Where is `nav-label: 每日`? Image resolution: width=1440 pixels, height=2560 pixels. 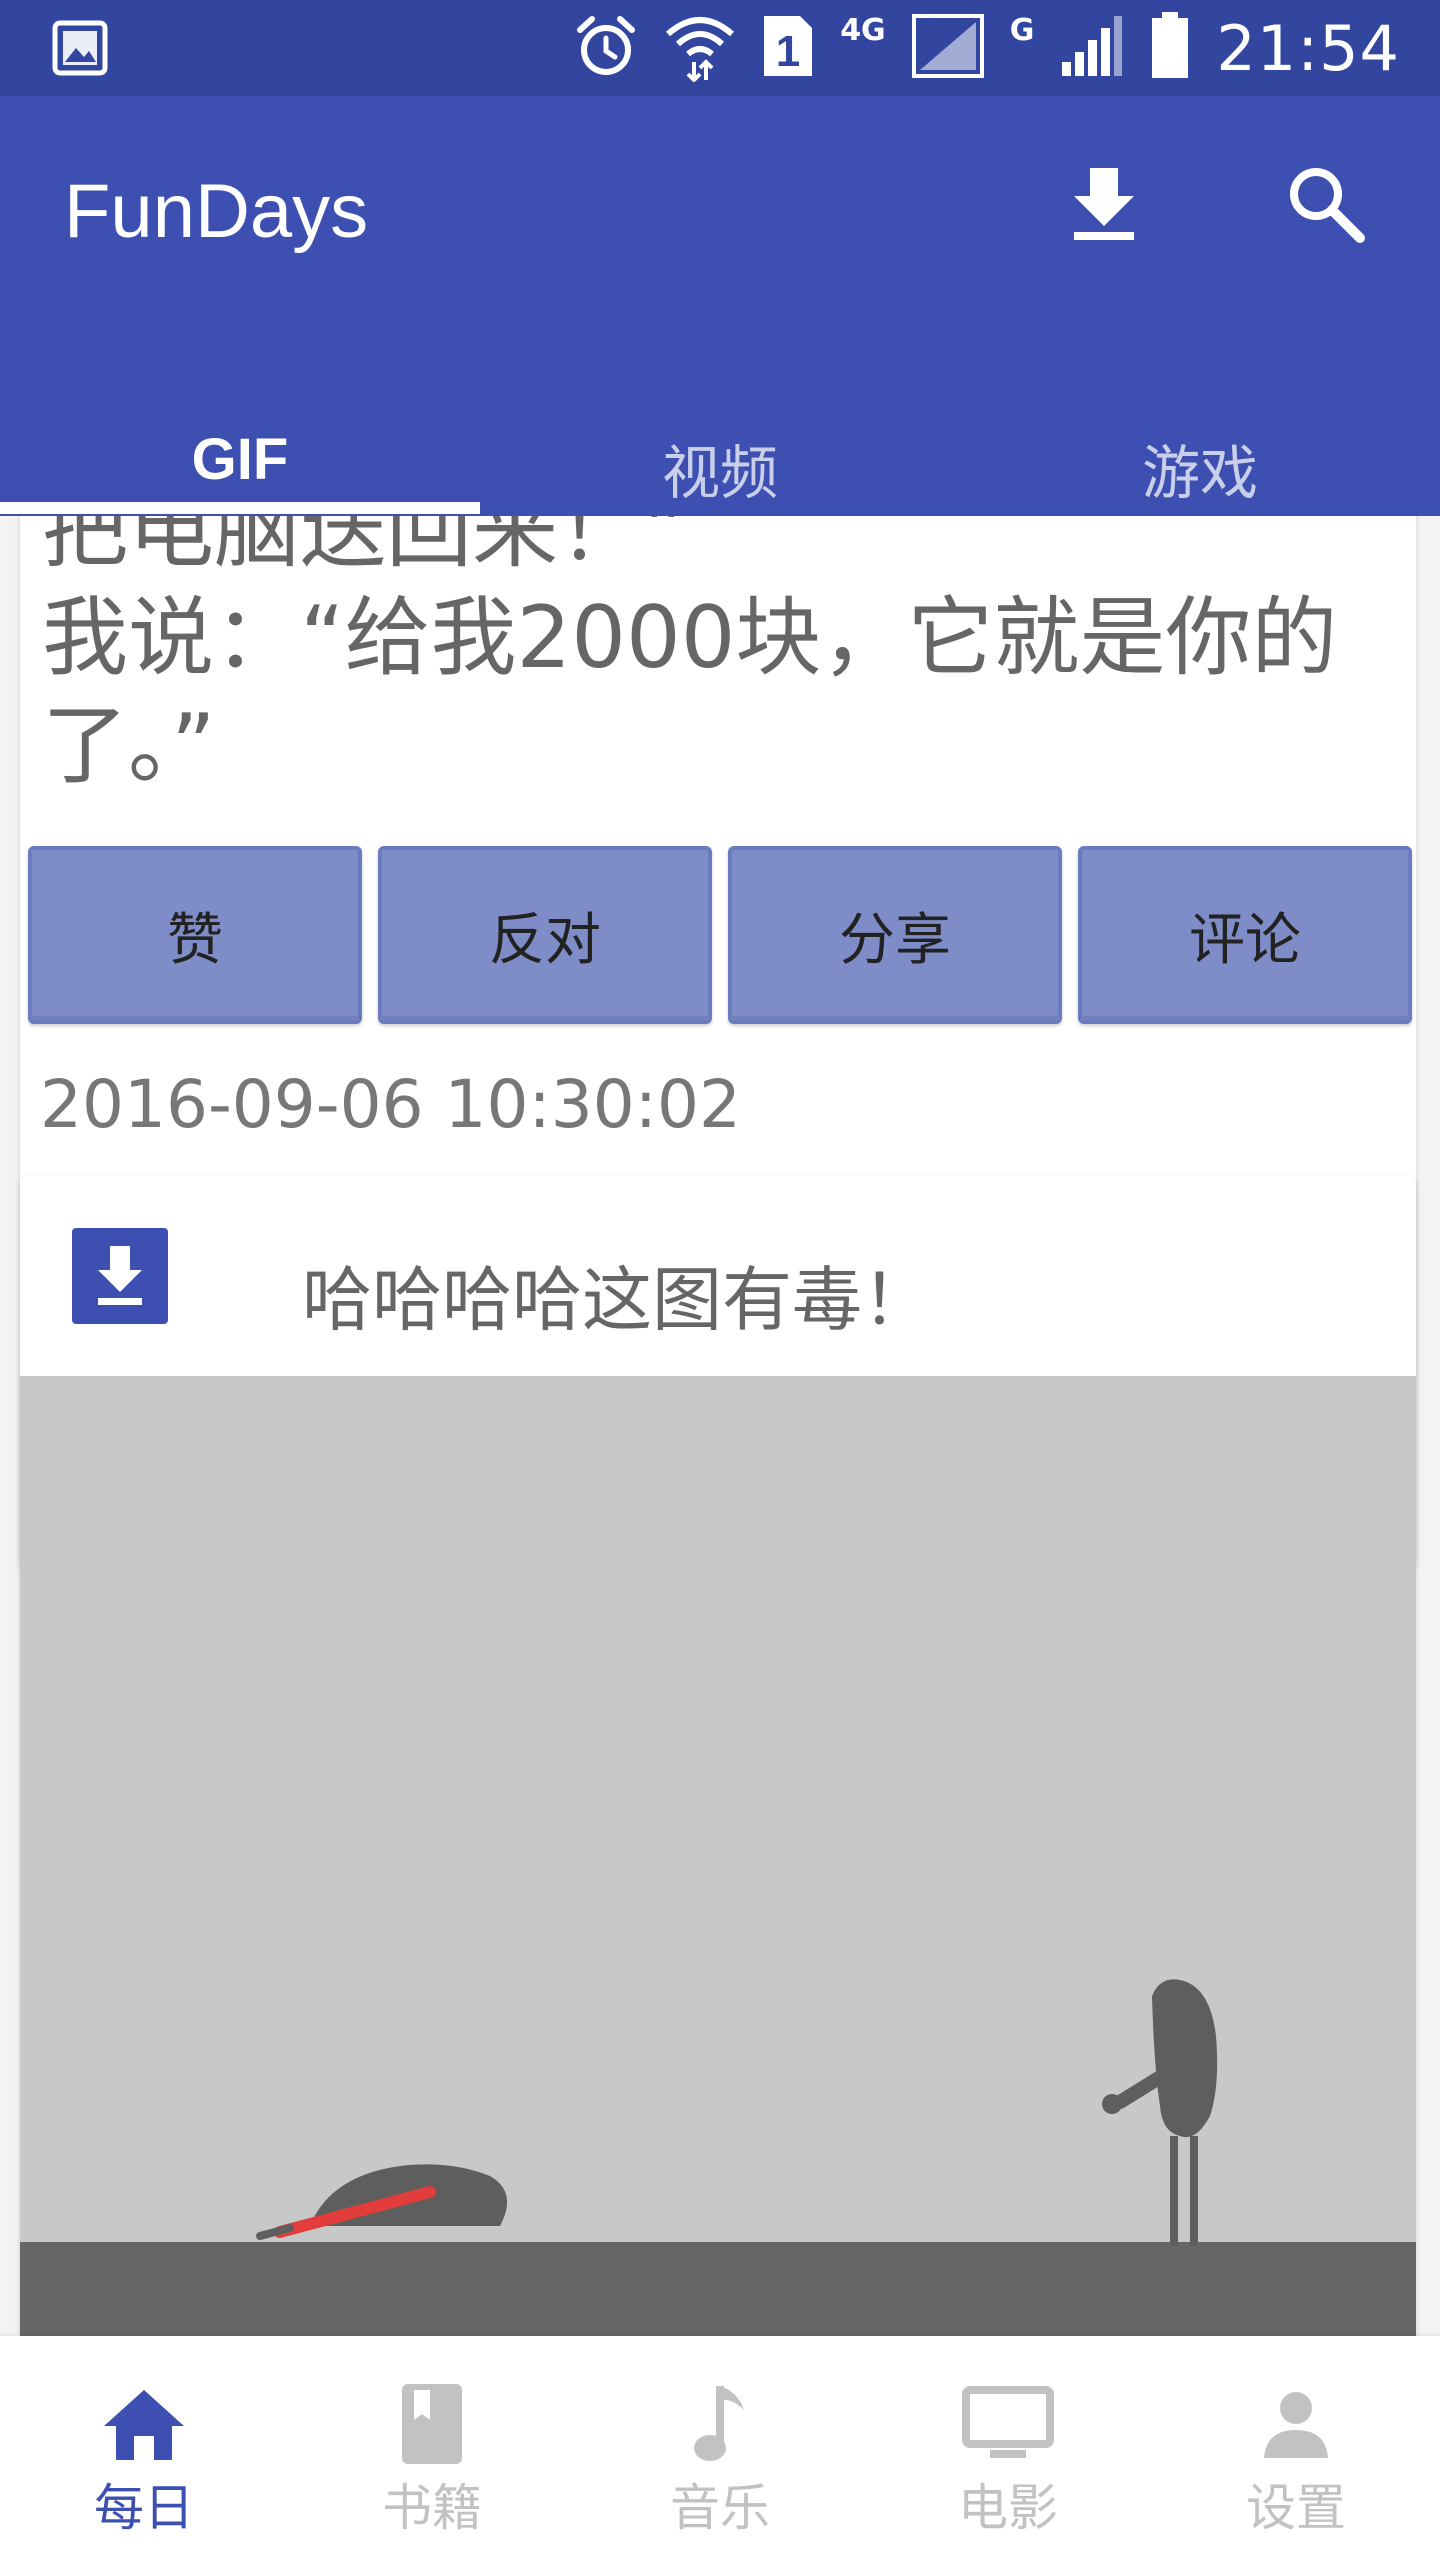
nav-label: 每日 is located at coordinates (144, 2508).